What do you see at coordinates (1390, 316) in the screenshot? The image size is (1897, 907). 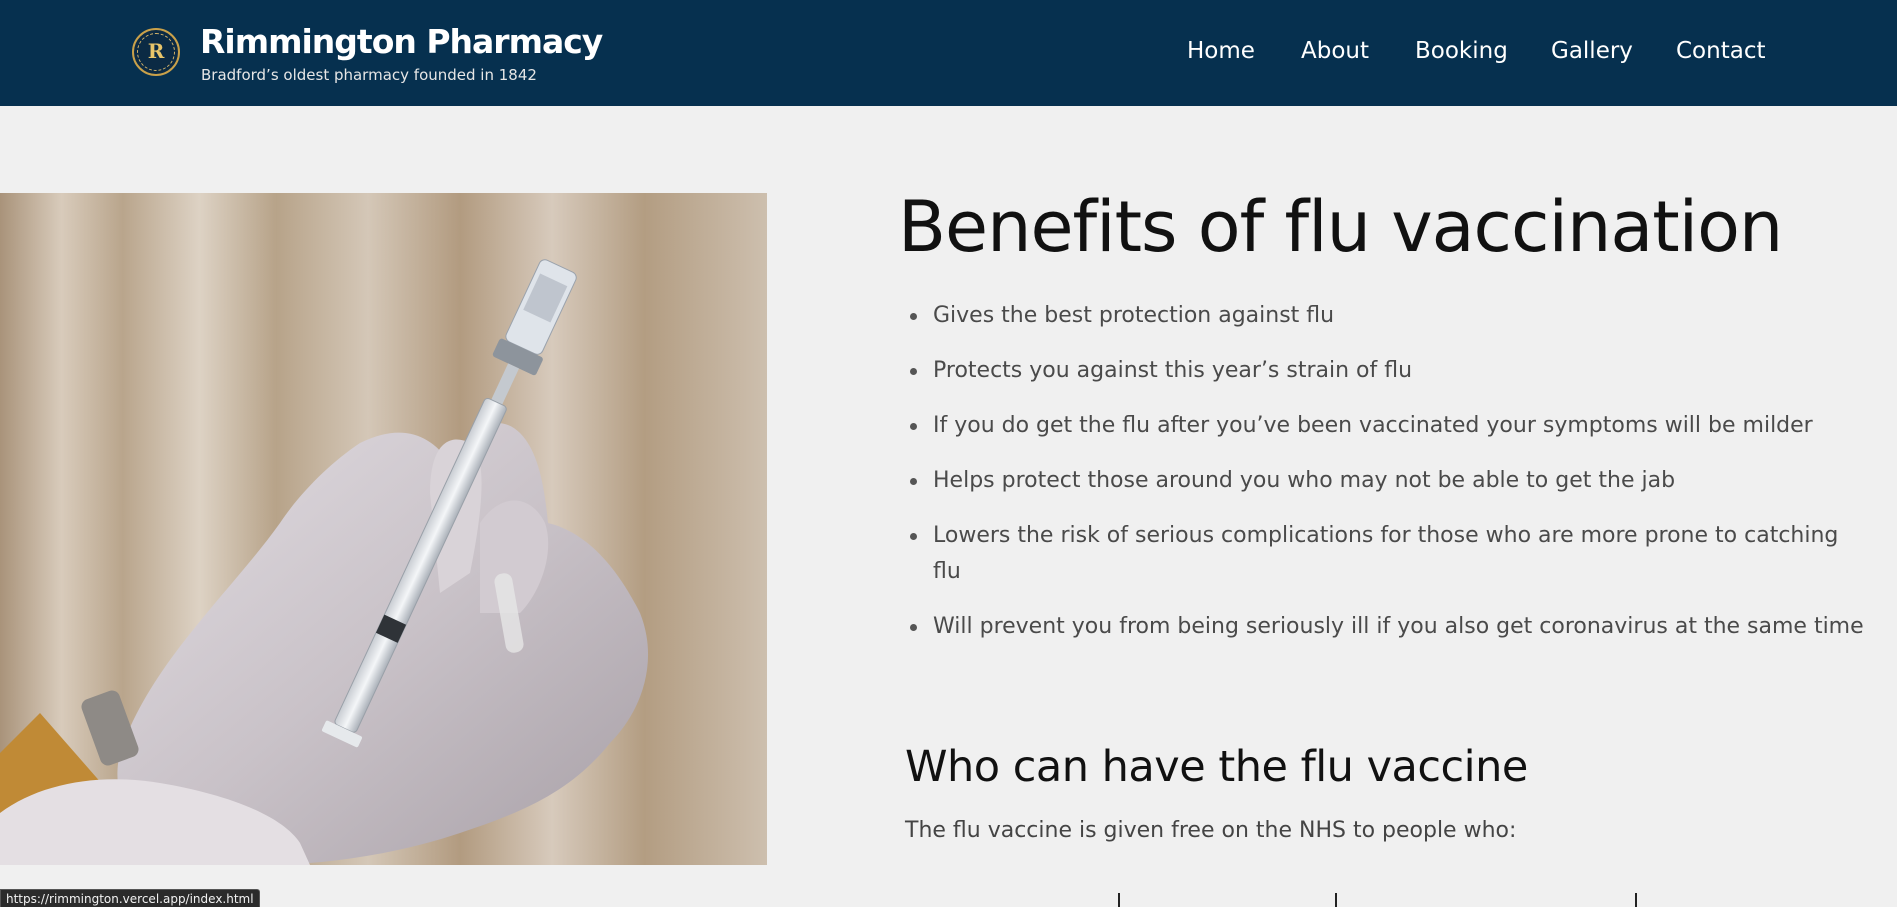 I see `list-item: Gives the best protection against flu` at bounding box center [1390, 316].